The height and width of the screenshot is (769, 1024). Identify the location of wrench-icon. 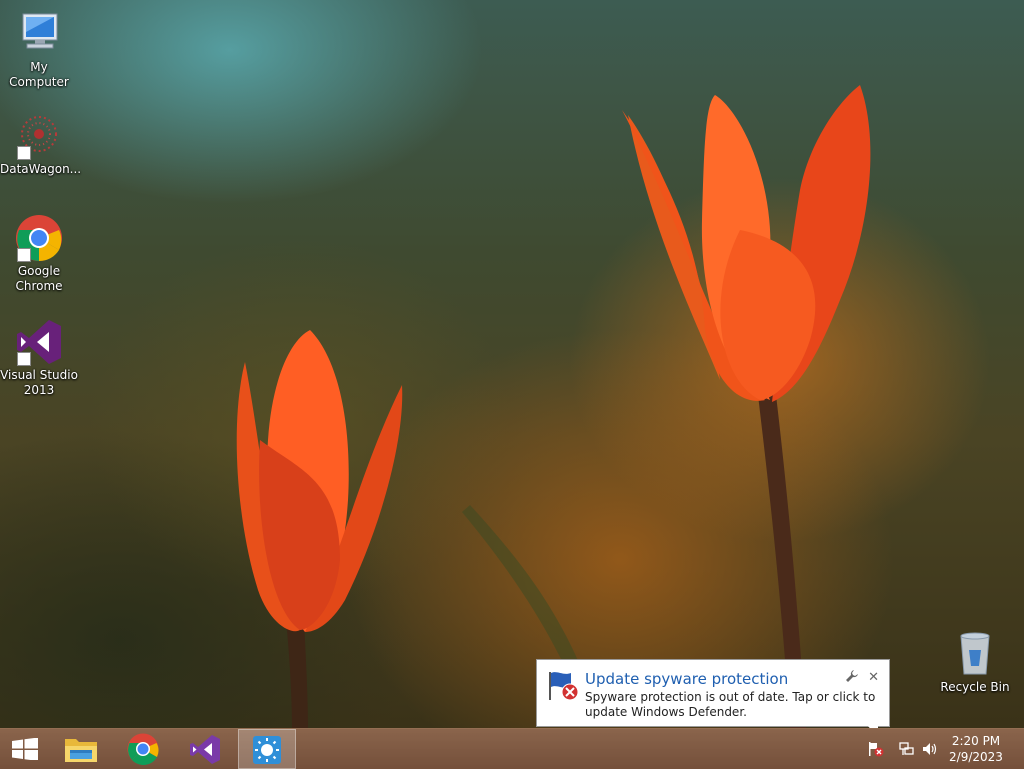
(852, 676).